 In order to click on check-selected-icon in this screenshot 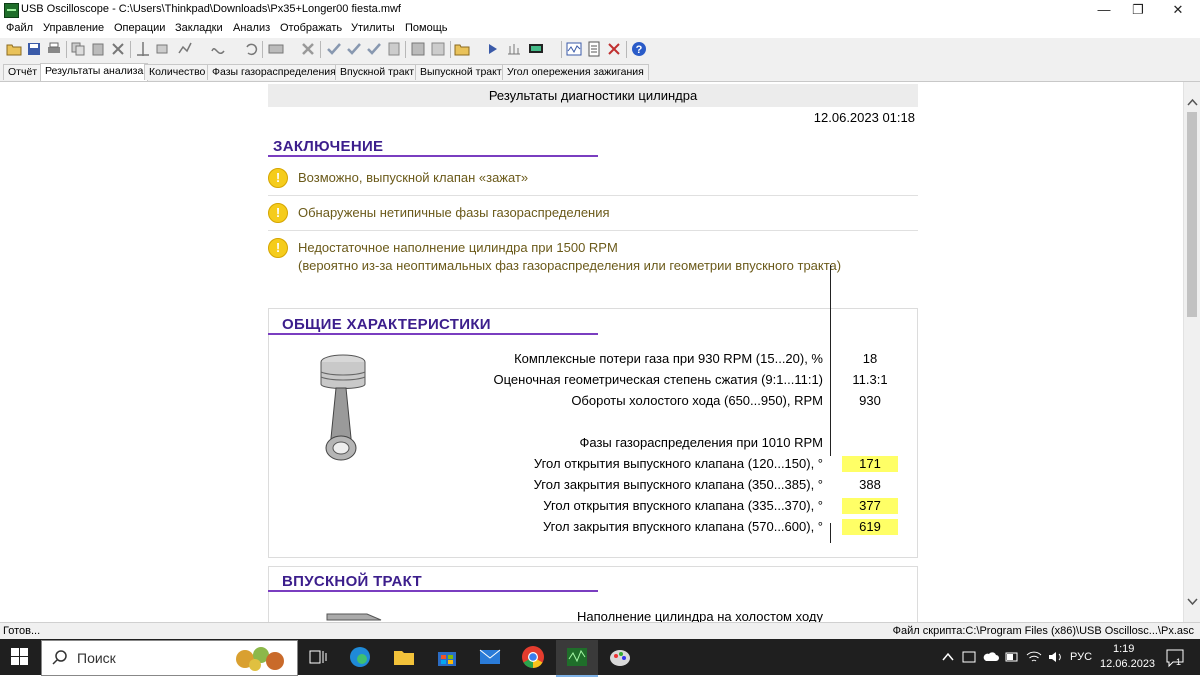, I will do `click(374, 49)`.